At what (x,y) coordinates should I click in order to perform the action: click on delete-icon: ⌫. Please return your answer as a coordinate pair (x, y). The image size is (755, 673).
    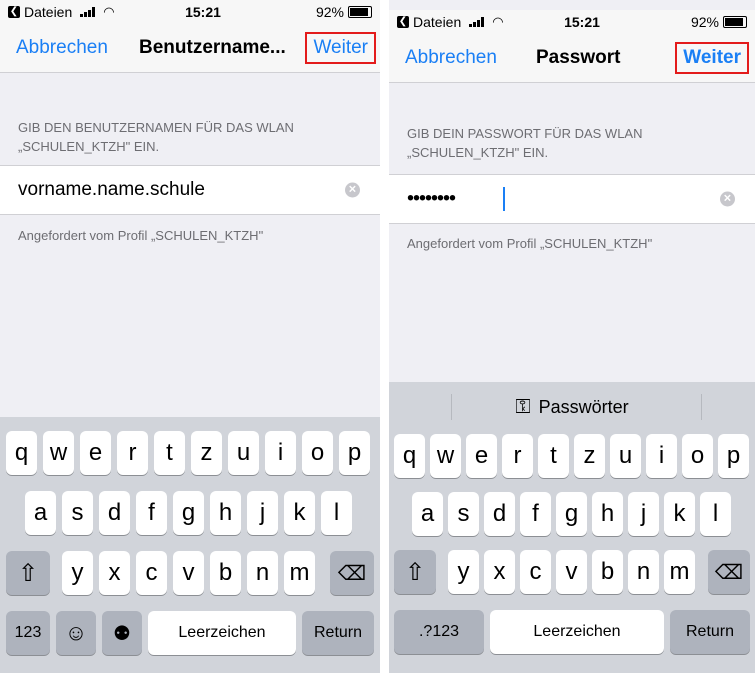
    Looking at the image, I should click on (352, 573).